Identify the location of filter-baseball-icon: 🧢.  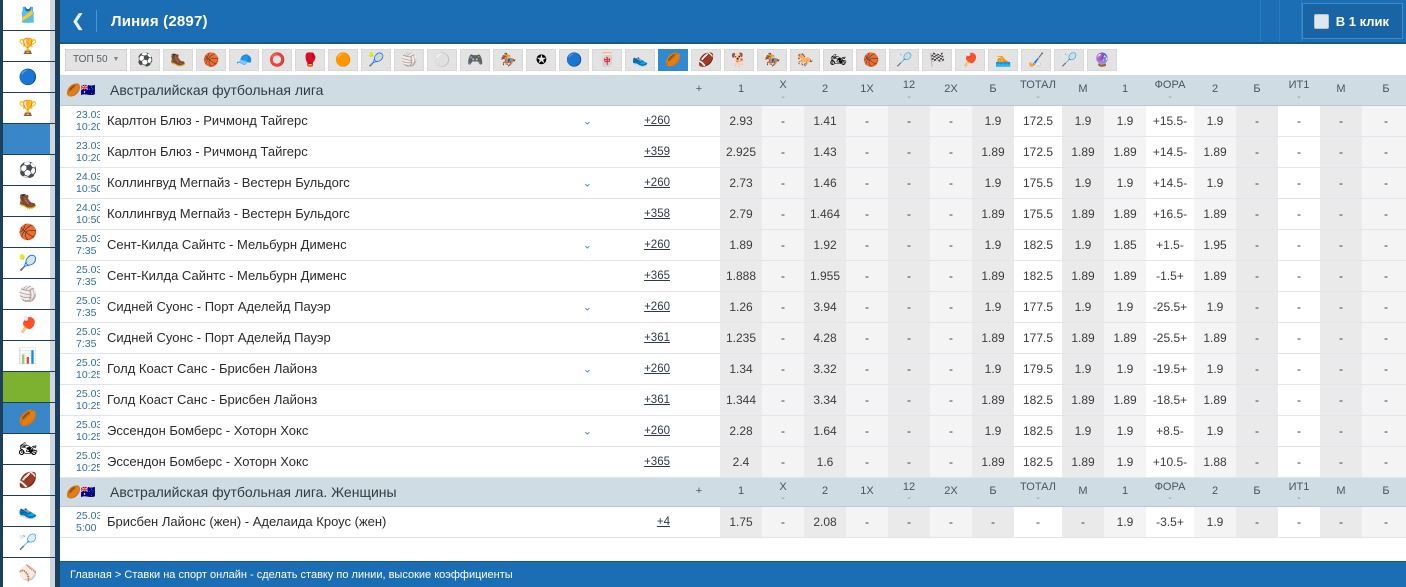
(244, 59).